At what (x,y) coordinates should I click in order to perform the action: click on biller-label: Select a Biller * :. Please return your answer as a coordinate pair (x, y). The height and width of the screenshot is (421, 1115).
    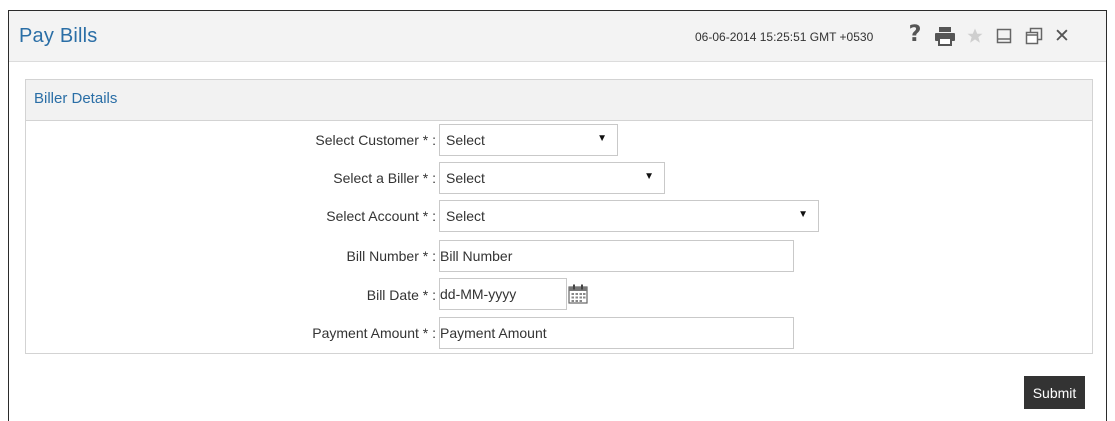
    Looking at the image, I should click on (384, 178).